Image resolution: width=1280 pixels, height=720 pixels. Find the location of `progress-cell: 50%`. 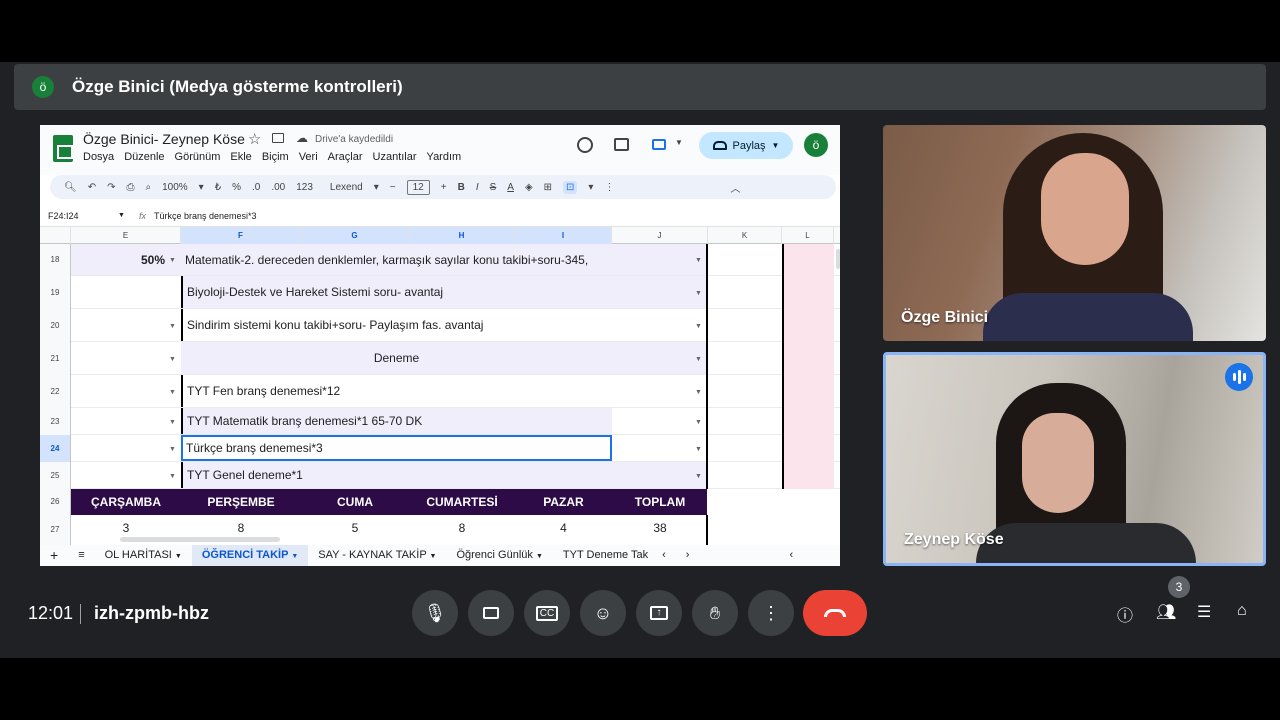

progress-cell: 50% is located at coordinates (126, 259).